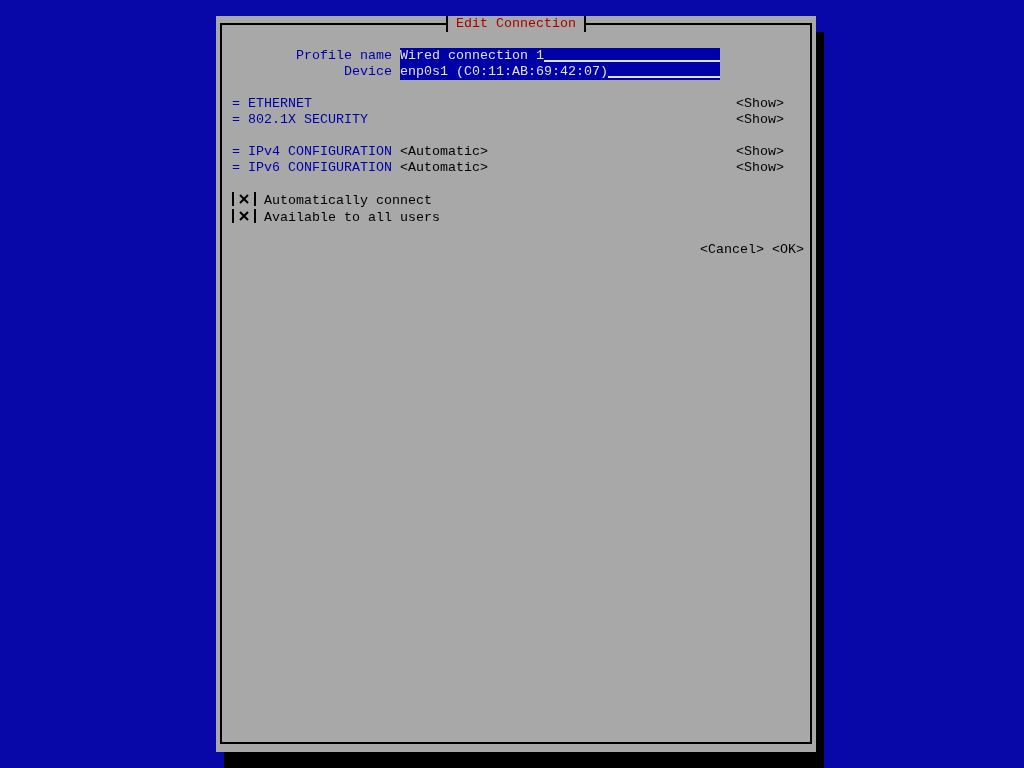 This screenshot has height=768, width=1024. What do you see at coordinates (320, 168) in the screenshot?
I see `section-heading: IPv6 CONFIGURATION` at bounding box center [320, 168].